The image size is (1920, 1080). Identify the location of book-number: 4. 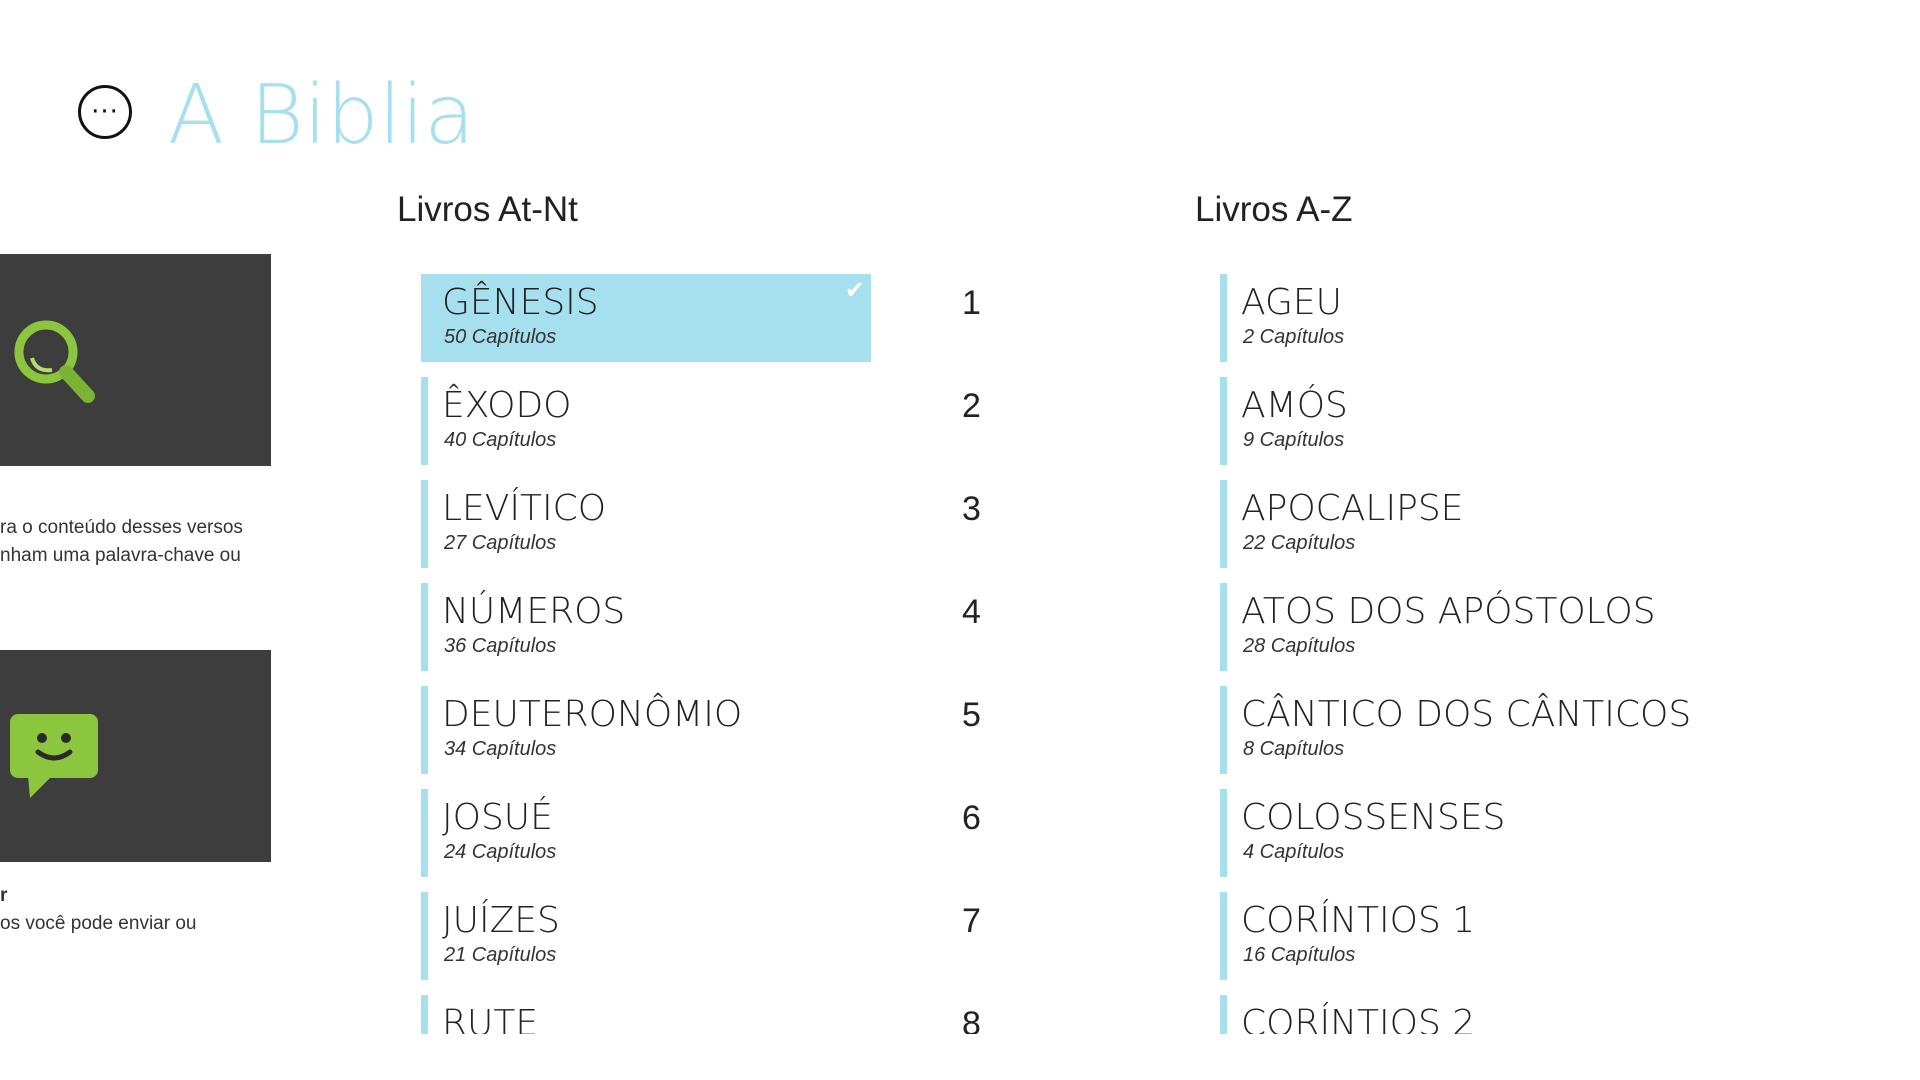
(971, 612).